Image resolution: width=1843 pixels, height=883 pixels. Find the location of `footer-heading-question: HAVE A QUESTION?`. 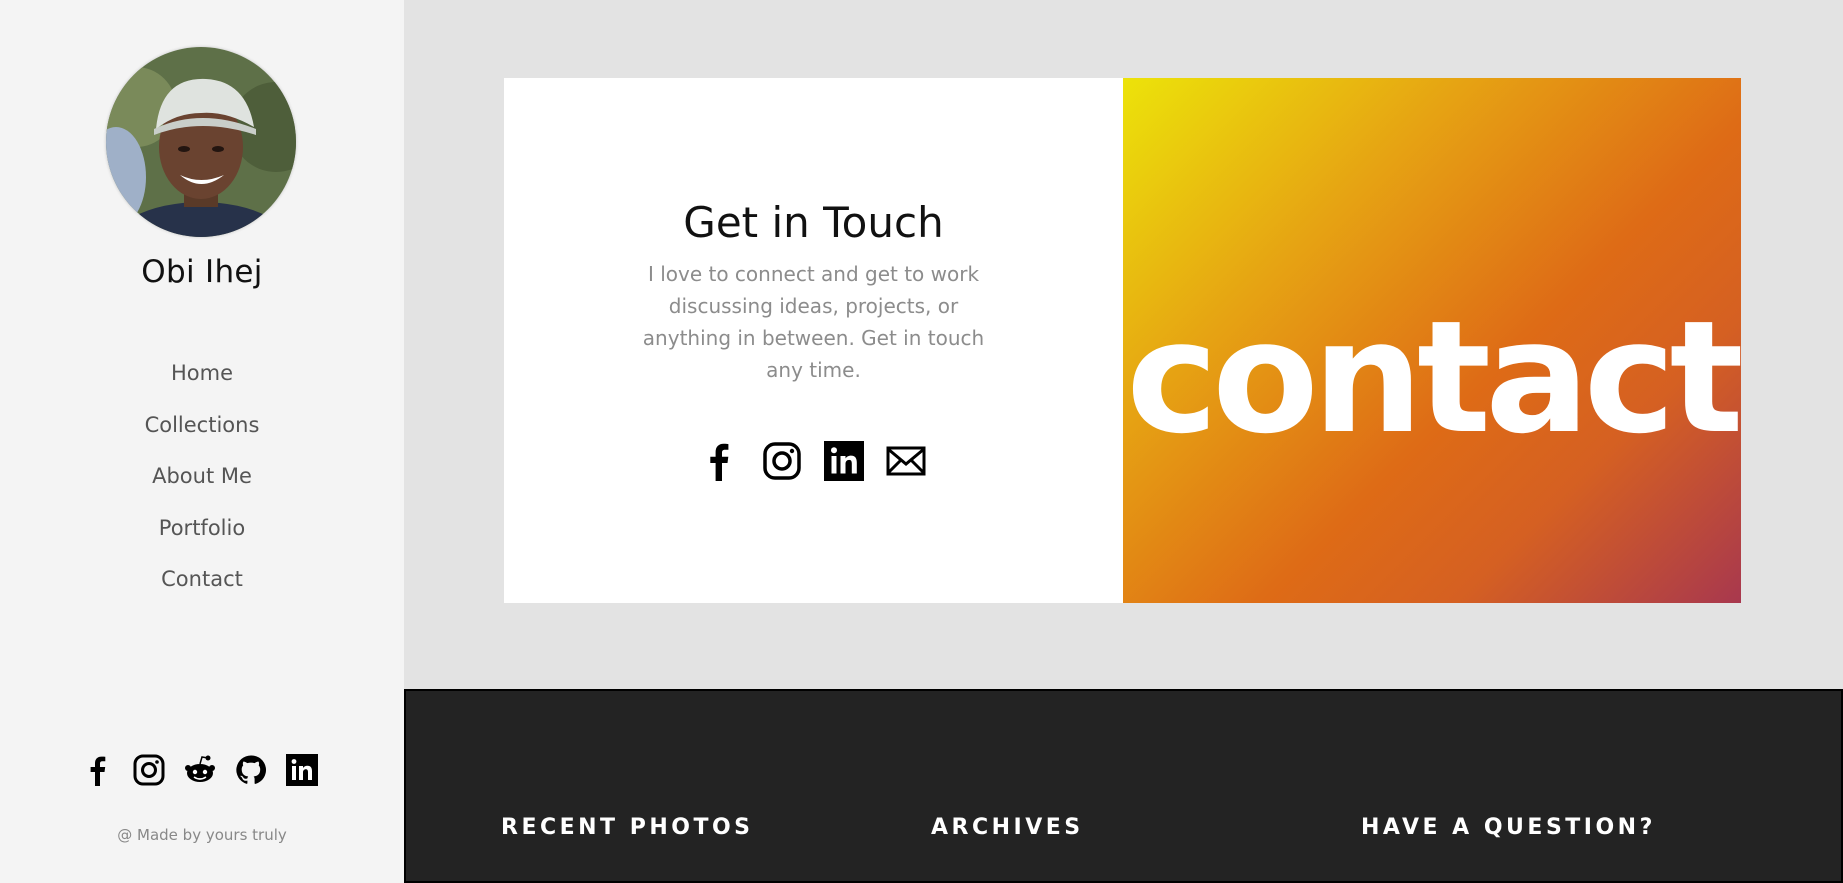

footer-heading-question: HAVE A QUESTION? is located at coordinates (1508, 827).